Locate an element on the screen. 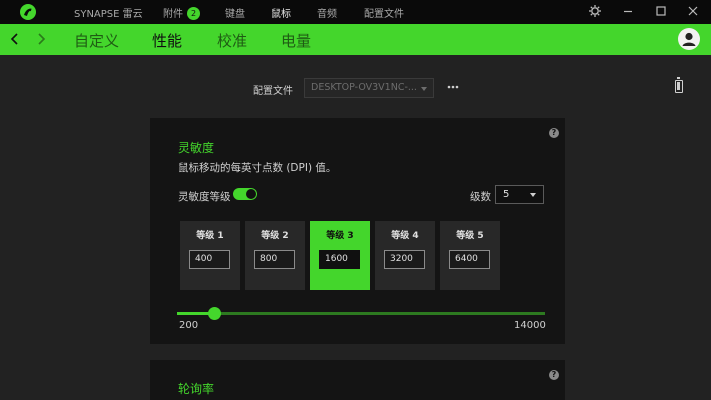 This screenshot has height=400, width=711. stage-name: 等级 2 is located at coordinates (275, 236).